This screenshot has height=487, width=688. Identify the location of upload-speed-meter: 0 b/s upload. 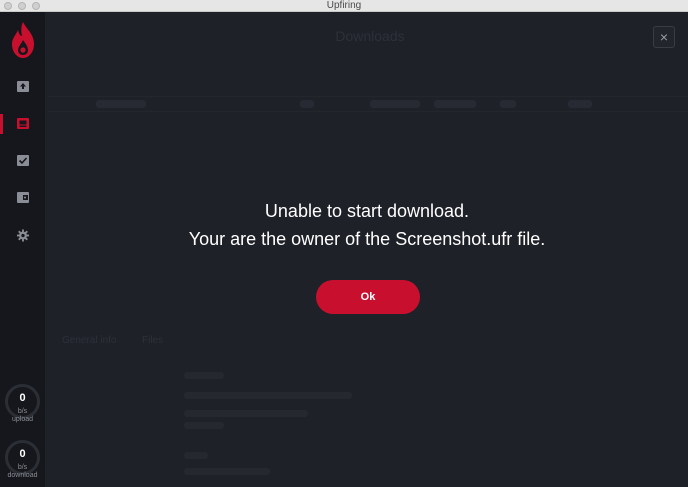
(22, 406).